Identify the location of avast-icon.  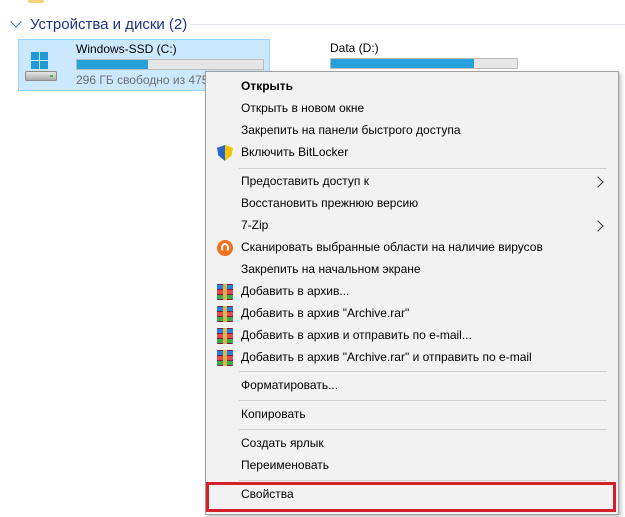
(225, 248).